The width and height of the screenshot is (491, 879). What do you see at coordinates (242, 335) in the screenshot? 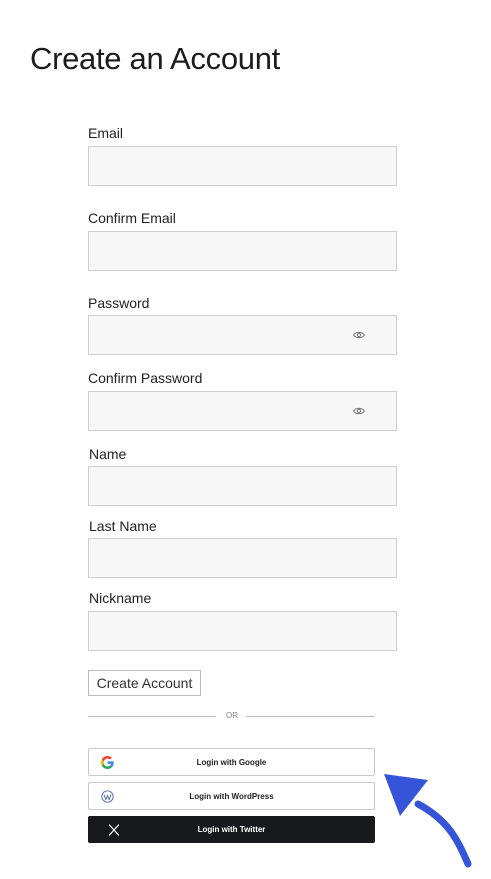
I see `password-field` at bounding box center [242, 335].